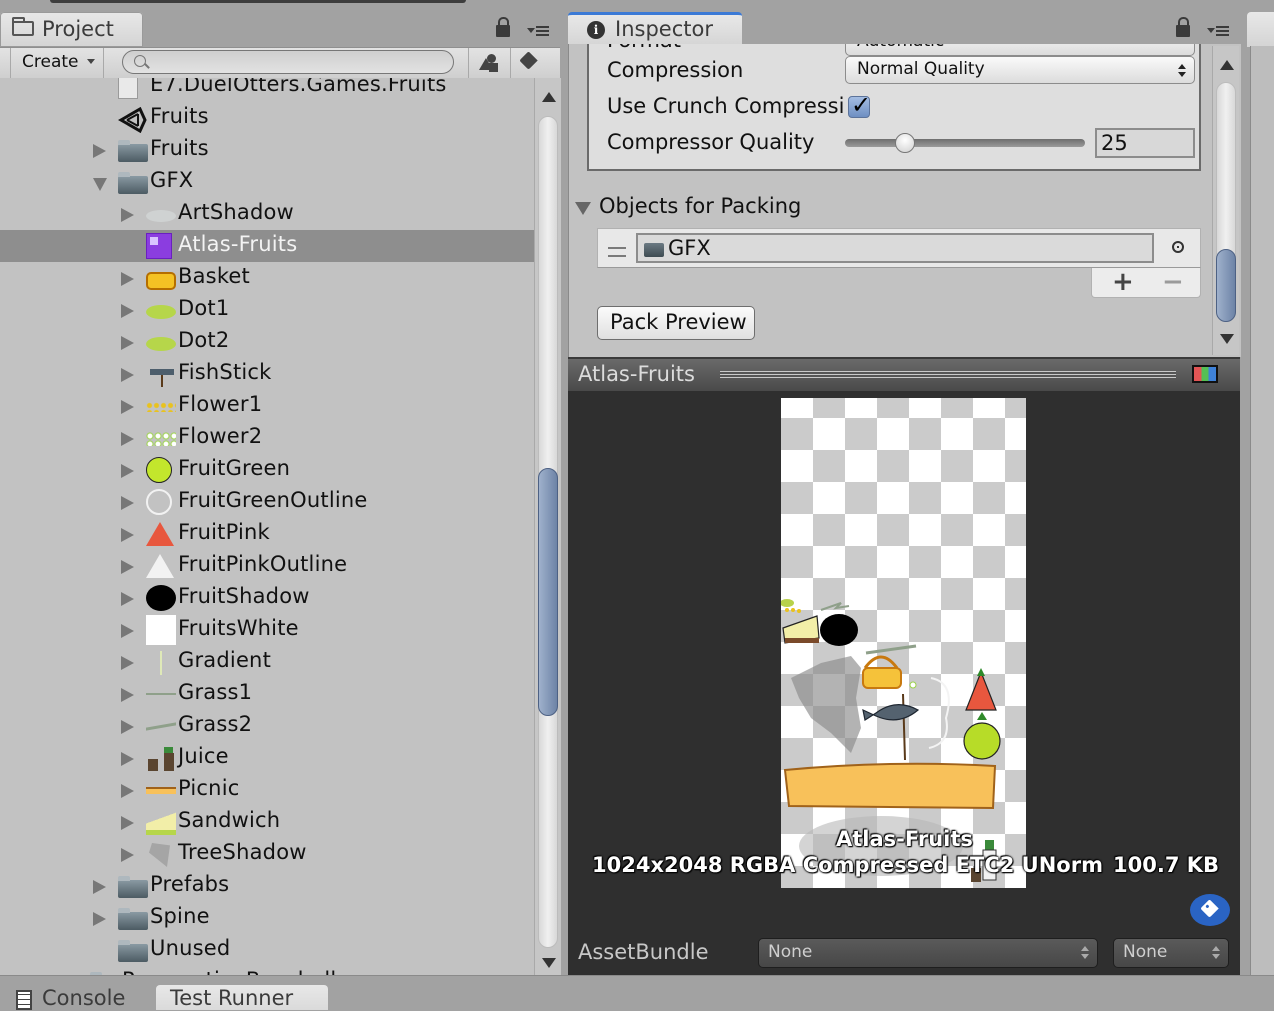  What do you see at coordinates (1260, 29) in the screenshot?
I see `tab-hierarchy` at bounding box center [1260, 29].